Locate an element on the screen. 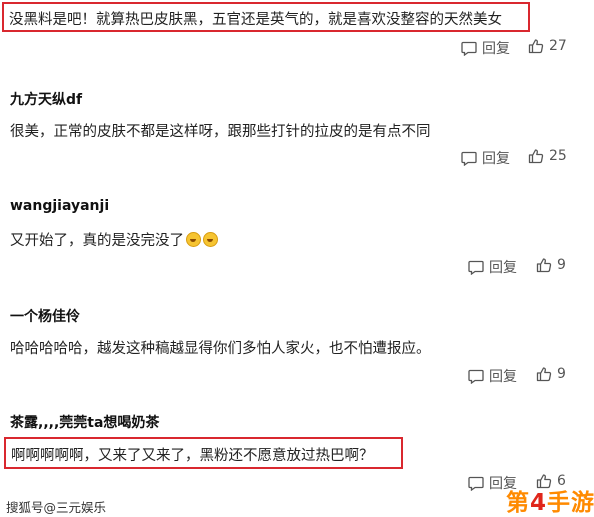 The image size is (594, 517). comment-3-text: 又开始了，真的是没完没了 is located at coordinates (97, 241).